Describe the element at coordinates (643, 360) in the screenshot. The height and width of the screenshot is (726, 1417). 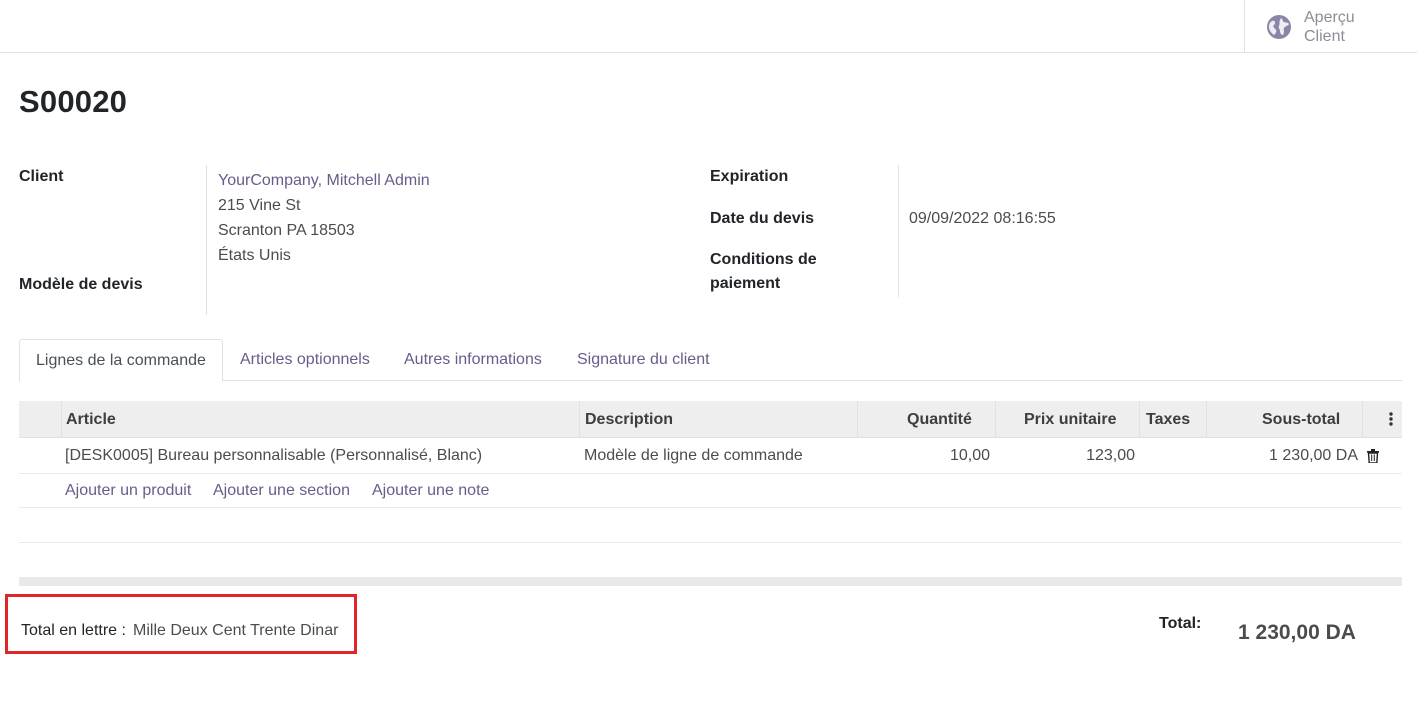
I see `tab-customer-signature: Signature du client` at that location.